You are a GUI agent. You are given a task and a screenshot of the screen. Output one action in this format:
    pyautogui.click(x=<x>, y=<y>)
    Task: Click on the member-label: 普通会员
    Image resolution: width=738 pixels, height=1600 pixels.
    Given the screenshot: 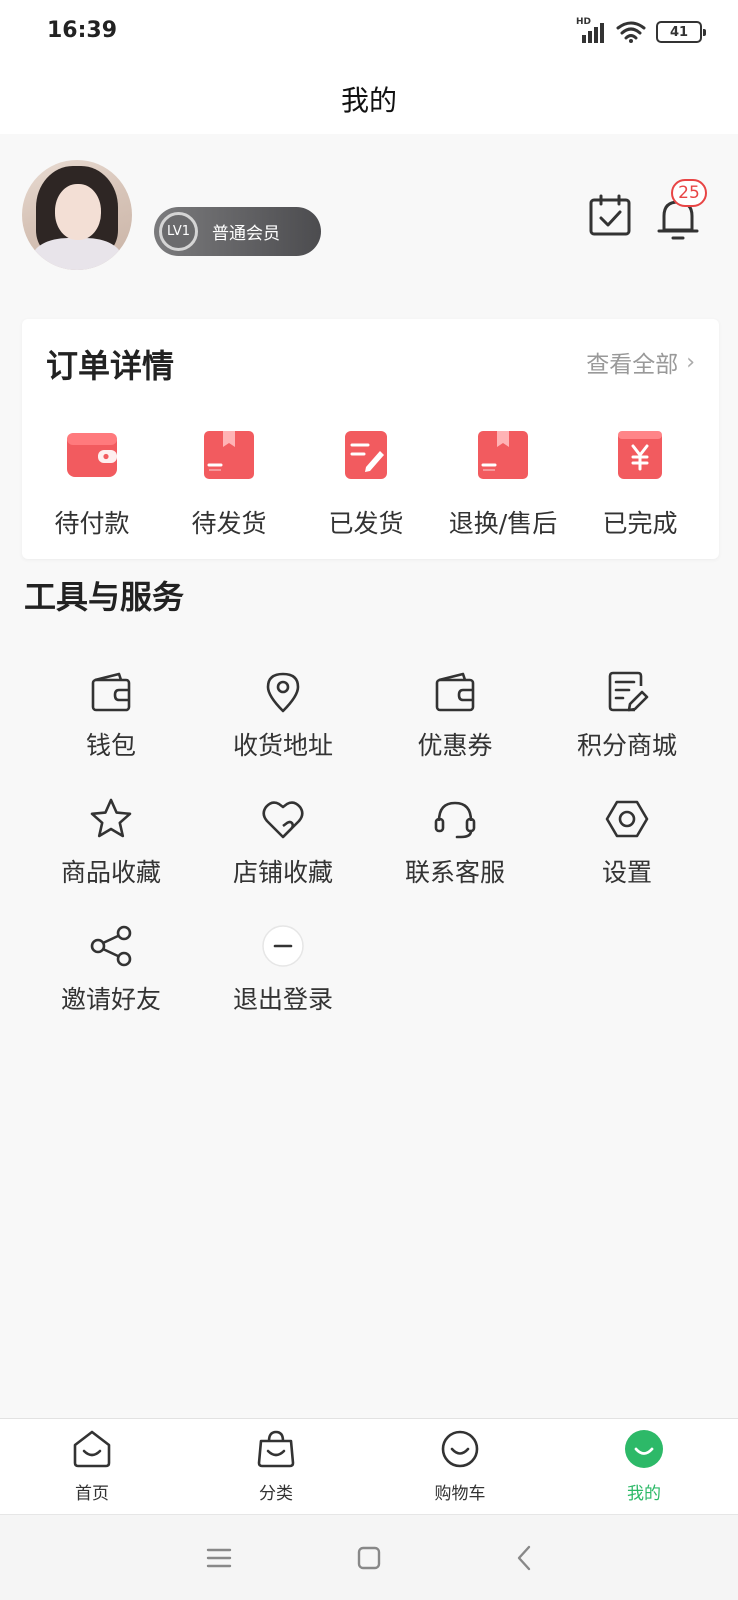 What is the action you would take?
    pyautogui.click(x=246, y=234)
    